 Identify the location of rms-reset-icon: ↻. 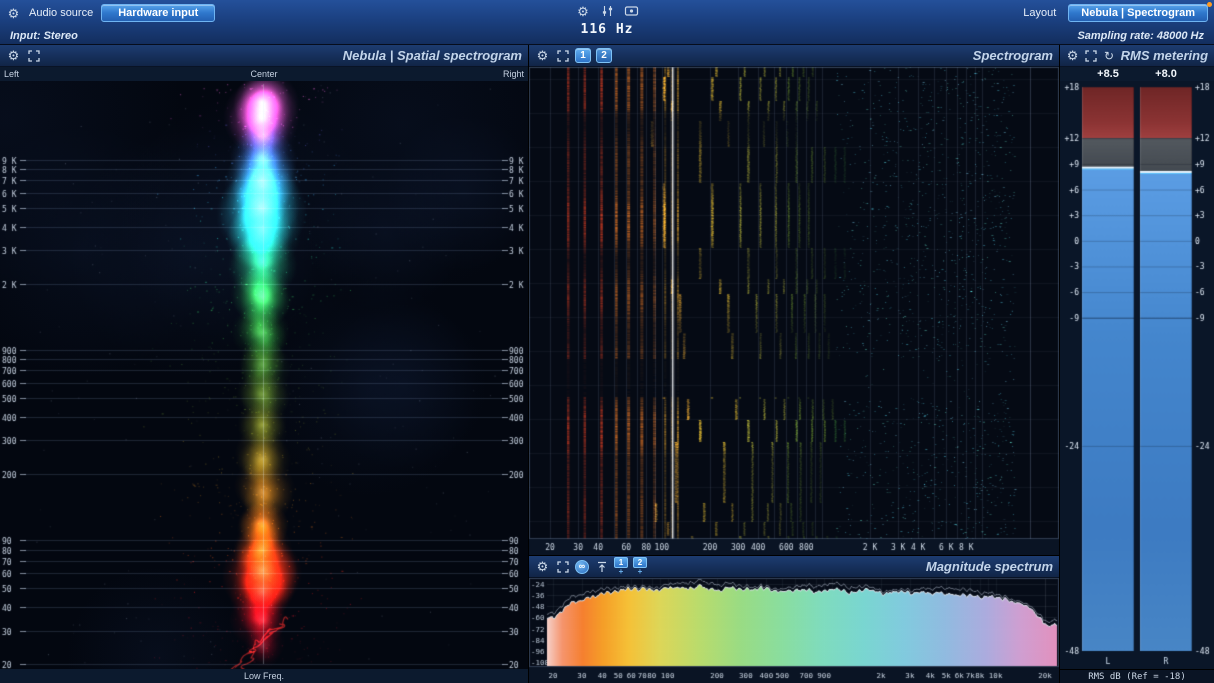
(1108, 56).